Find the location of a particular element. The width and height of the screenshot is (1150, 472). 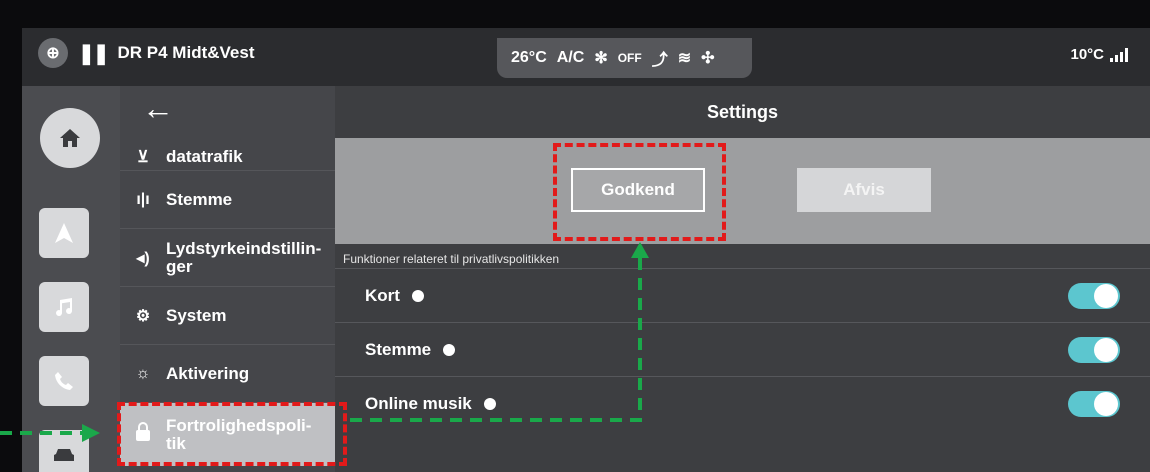

arrow-line-up is located at coordinates (496, 340).